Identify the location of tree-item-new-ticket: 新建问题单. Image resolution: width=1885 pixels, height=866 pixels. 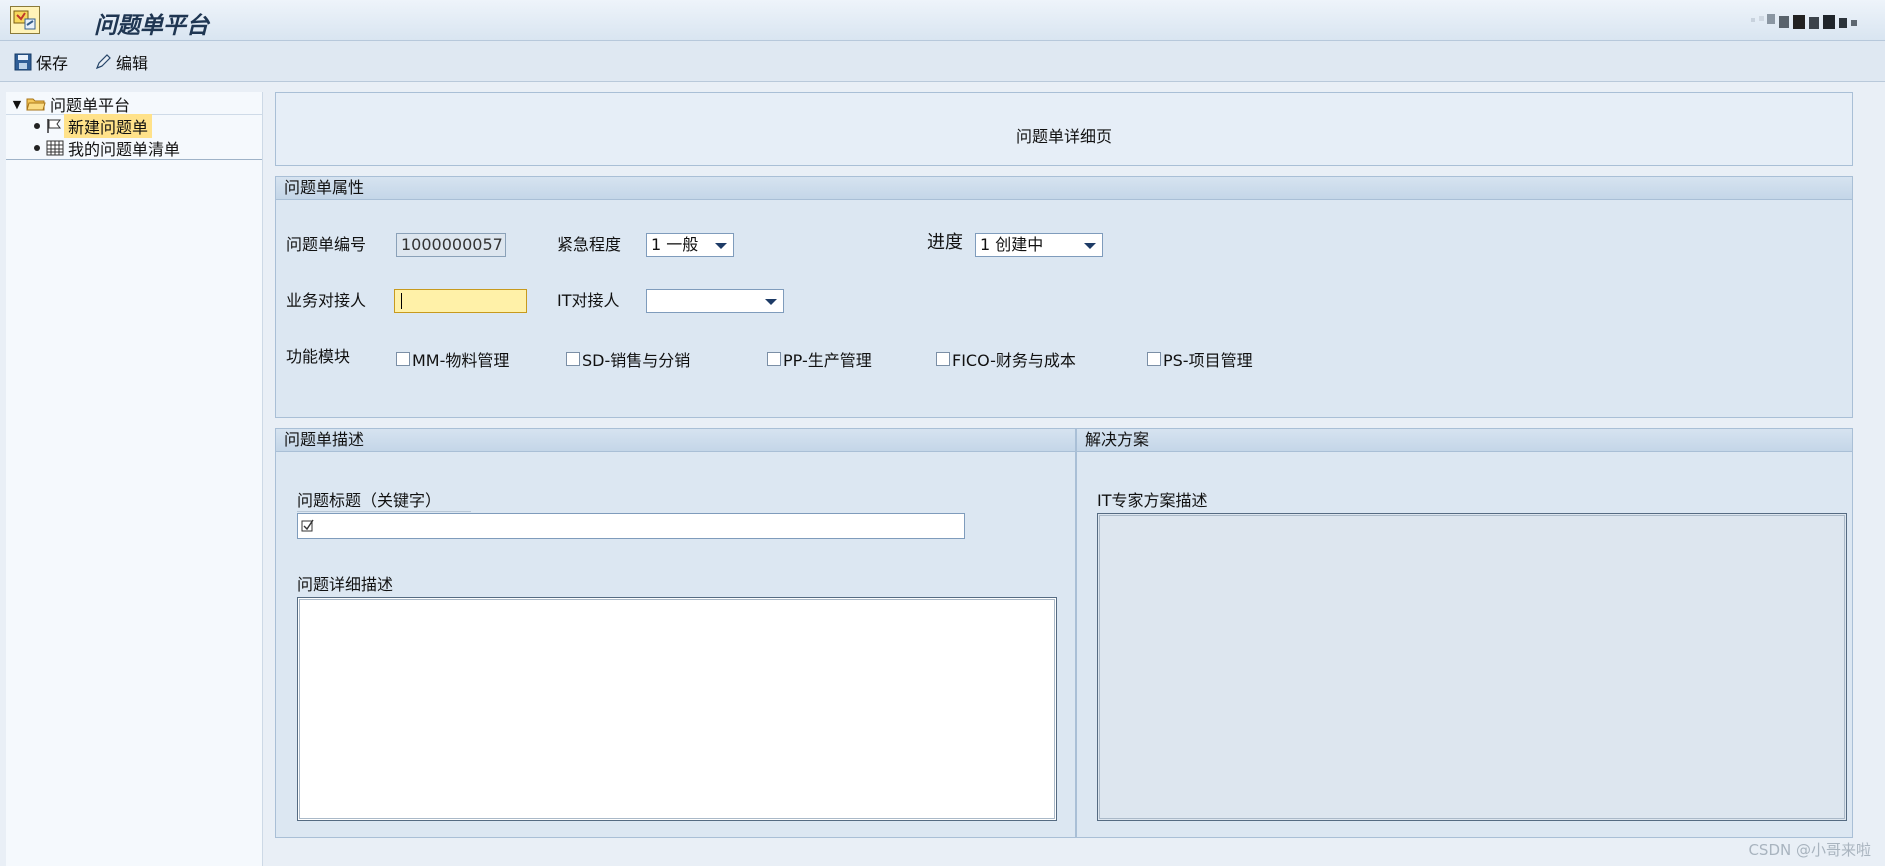
(79, 126).